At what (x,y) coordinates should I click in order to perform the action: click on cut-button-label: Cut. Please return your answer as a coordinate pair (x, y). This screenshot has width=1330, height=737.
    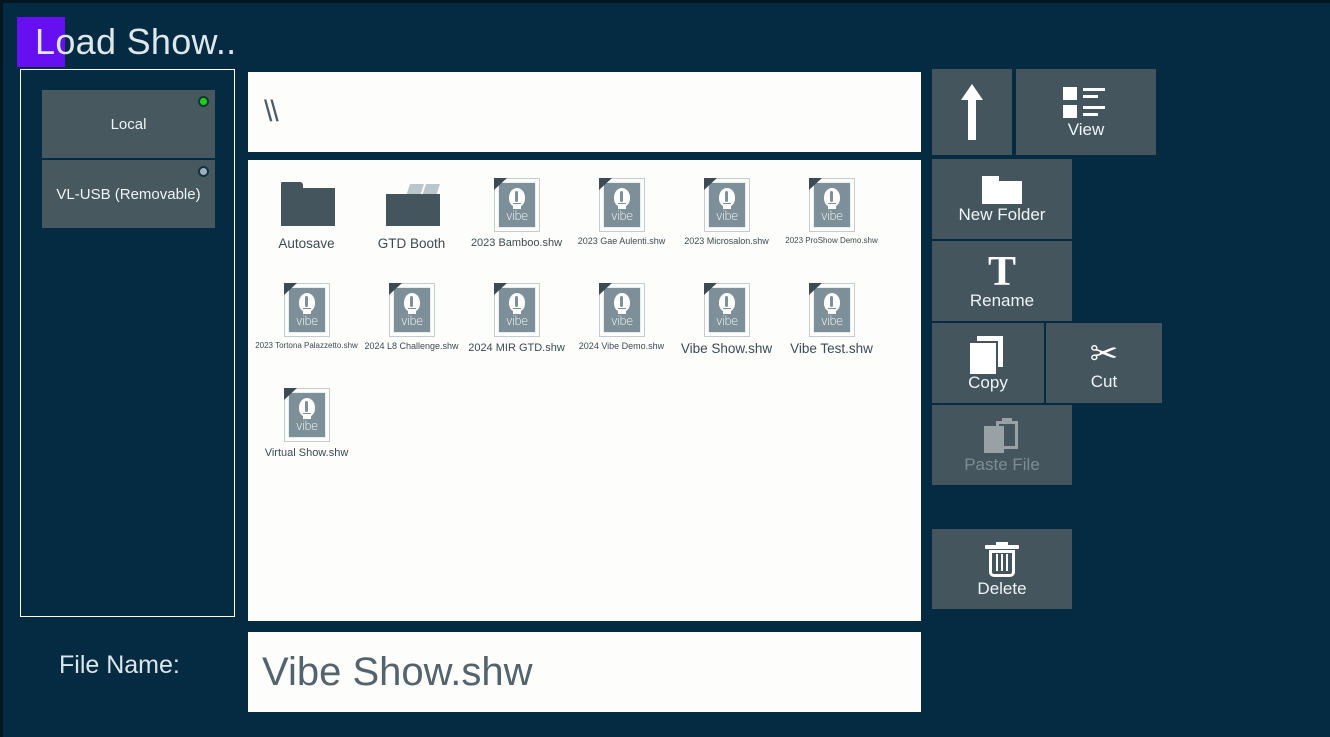
    Looking at the image, I should click on (1104, 381).